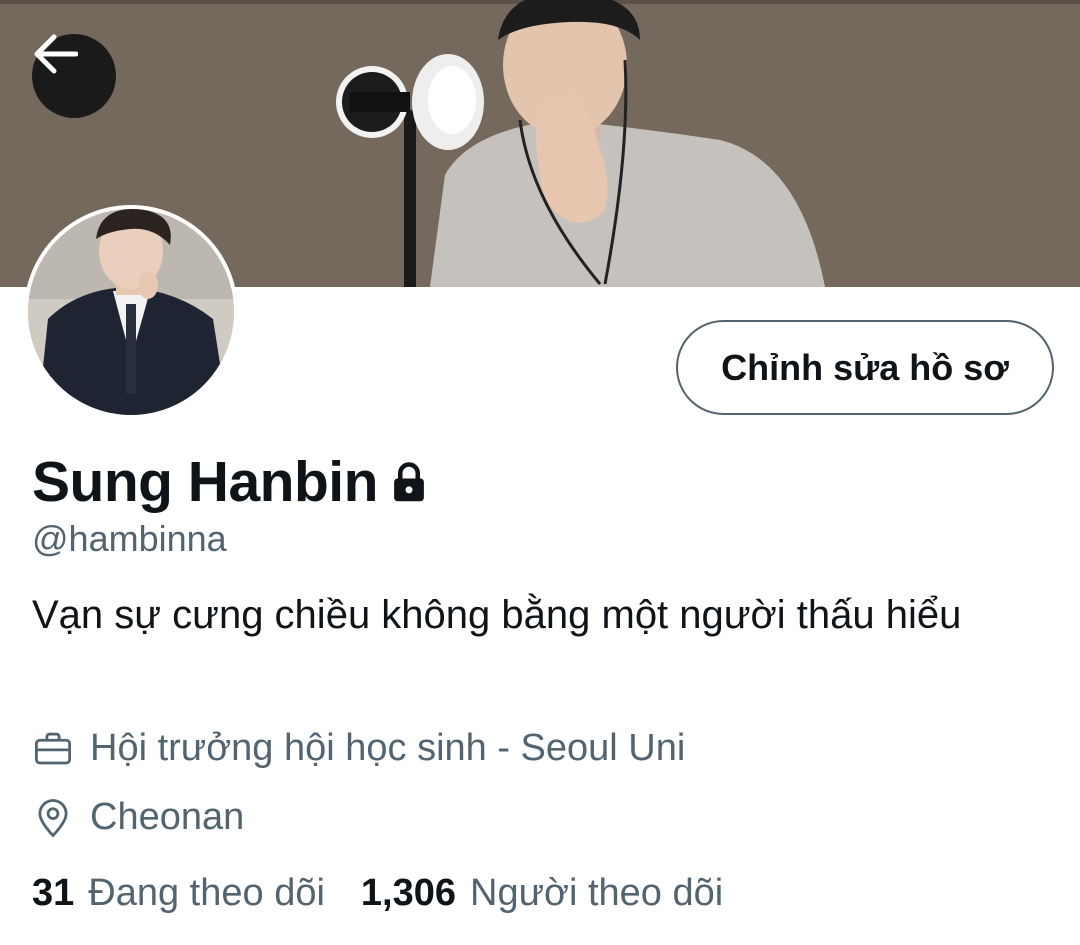  What do you see at coordinates (167, 817) in the screenshot?
I see `profile-location: Cheonan` at bounding box center [167, 817].